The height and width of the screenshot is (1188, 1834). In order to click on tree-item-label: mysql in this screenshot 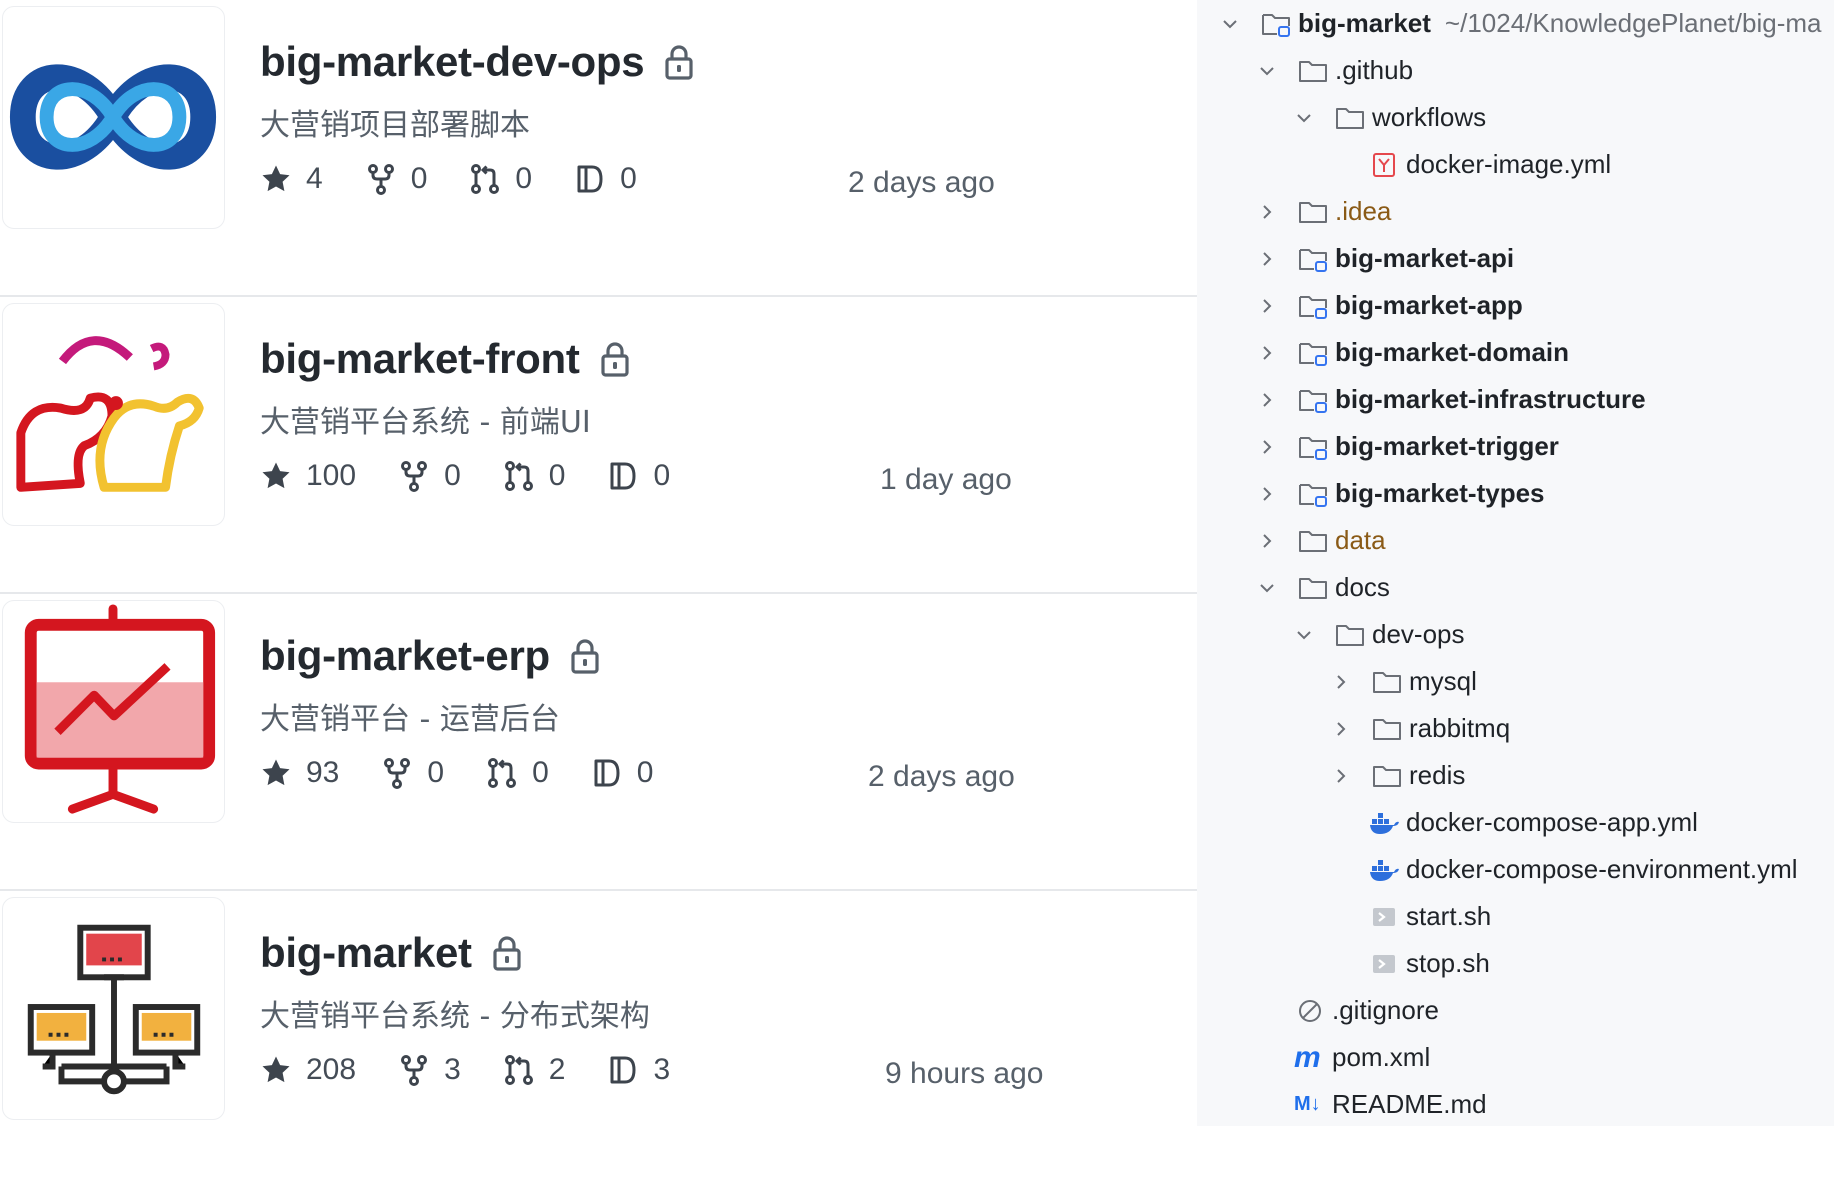, I will do `click(1443, 681)`.